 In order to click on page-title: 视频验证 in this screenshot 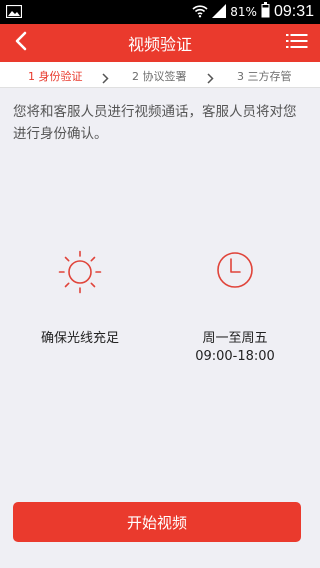, I will do `click(159, 44)`.